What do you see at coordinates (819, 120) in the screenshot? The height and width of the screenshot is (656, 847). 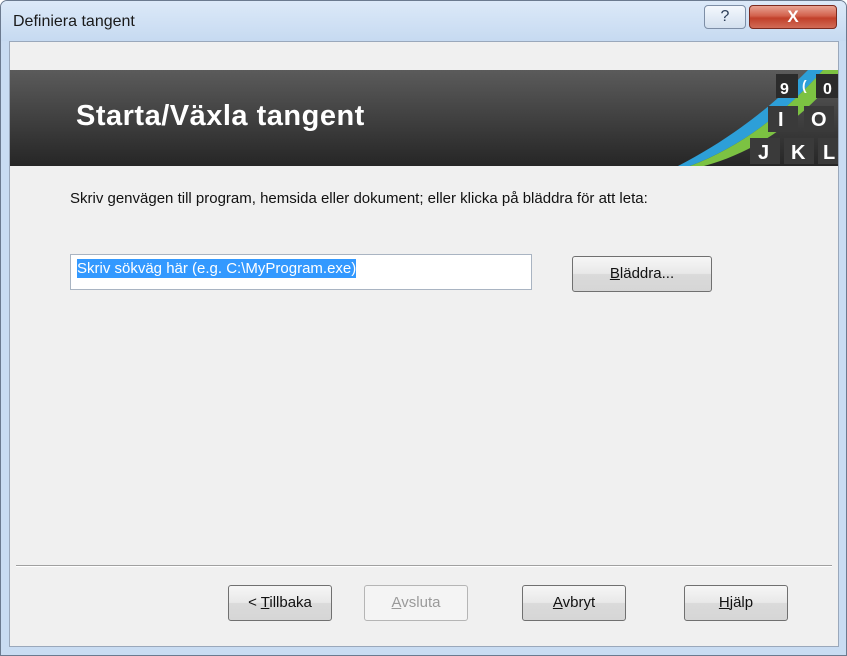 I see `logo-key-o: O` at bounding box center [819, 120].